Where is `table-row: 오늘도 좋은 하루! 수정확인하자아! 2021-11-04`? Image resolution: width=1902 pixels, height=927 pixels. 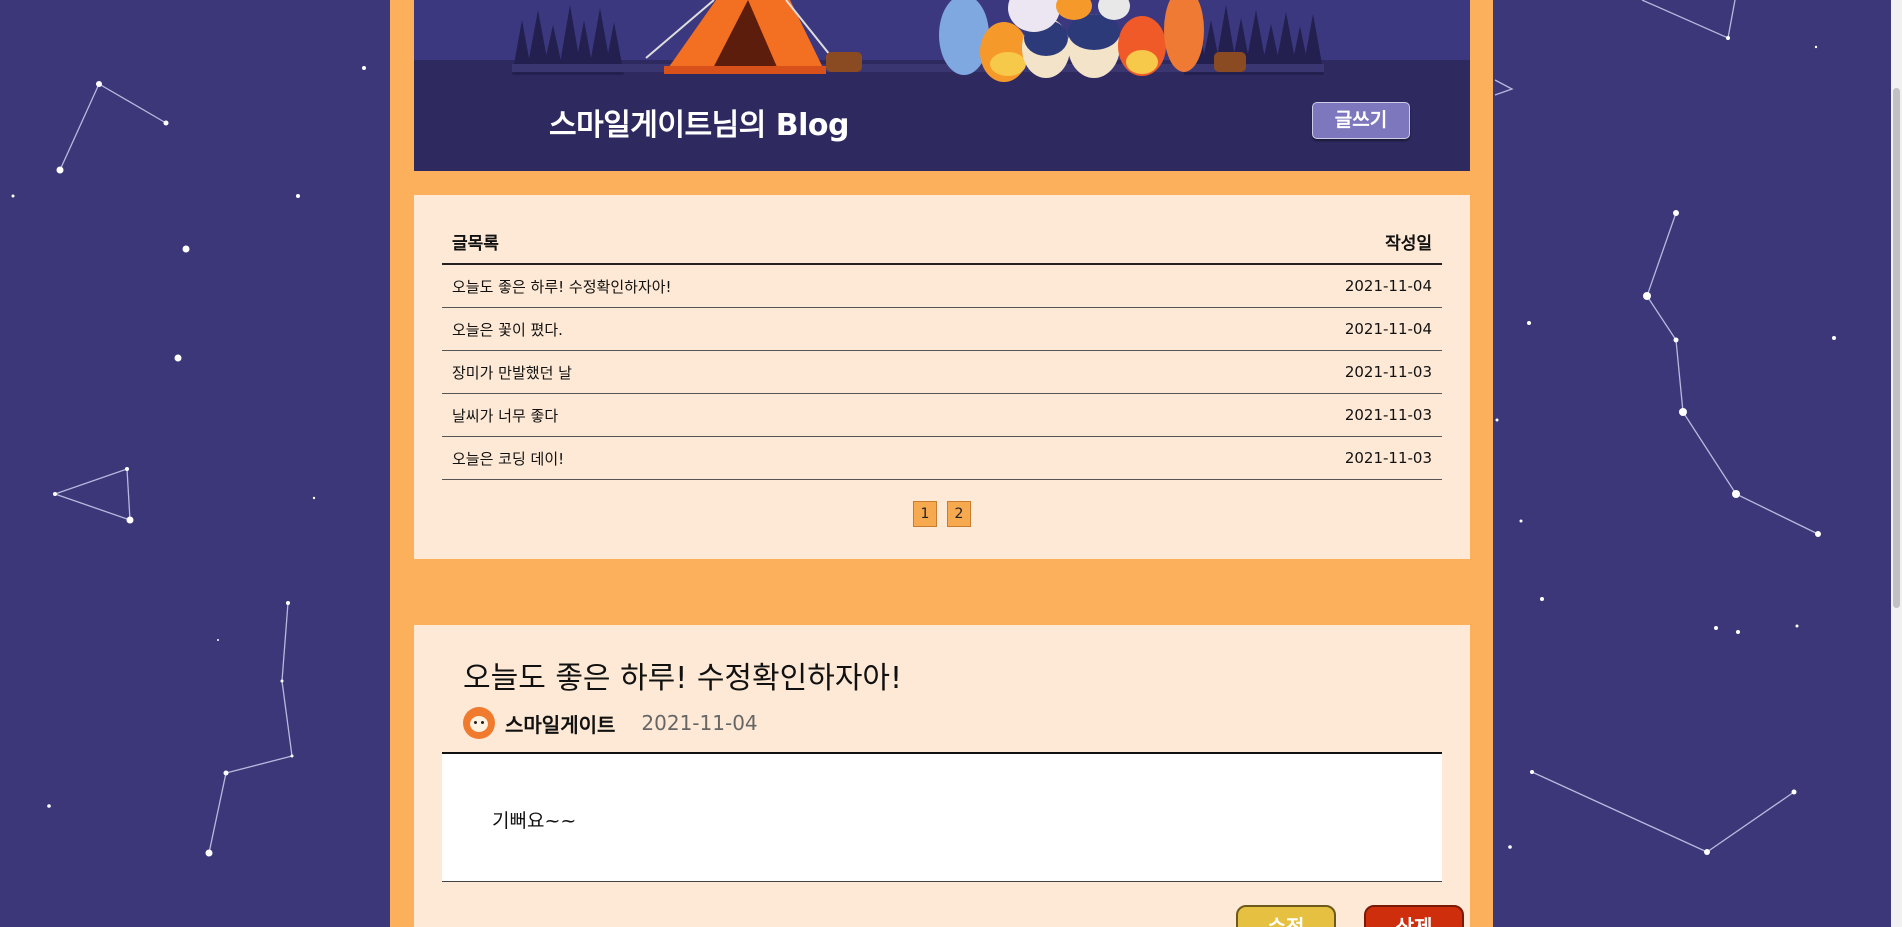
table-row: 오늘도 좋은 하루! 수정확인하자아! 2021-11-04 is located at coordinates (942, 286).